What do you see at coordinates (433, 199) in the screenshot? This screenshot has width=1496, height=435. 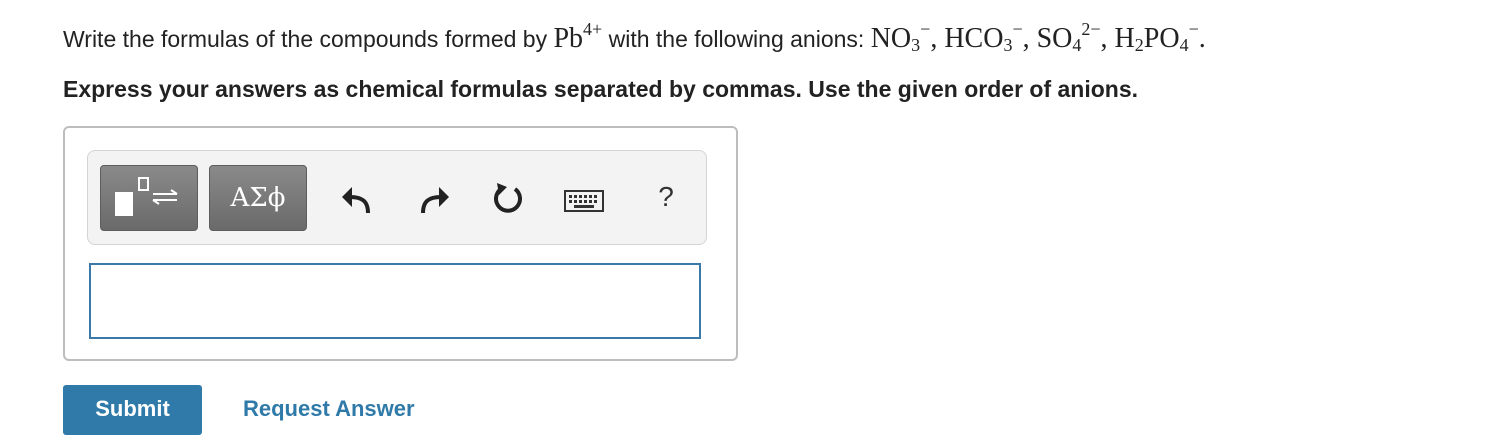 I see `redo-icon` at bounding box center [433, 199].